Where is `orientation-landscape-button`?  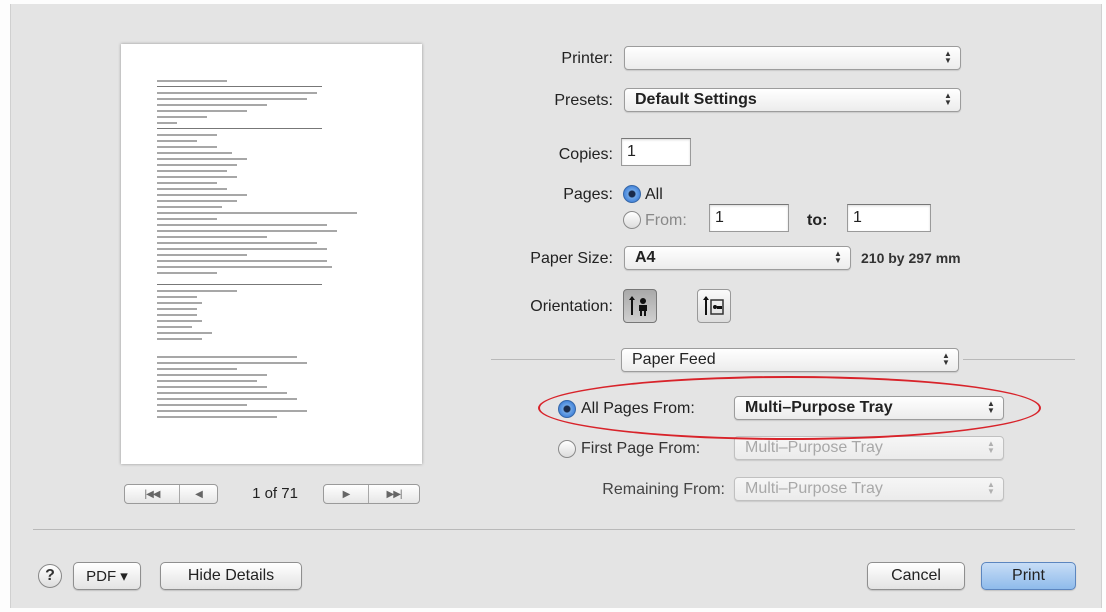
orientation-landscape-button is located at coordinates (714, 306).